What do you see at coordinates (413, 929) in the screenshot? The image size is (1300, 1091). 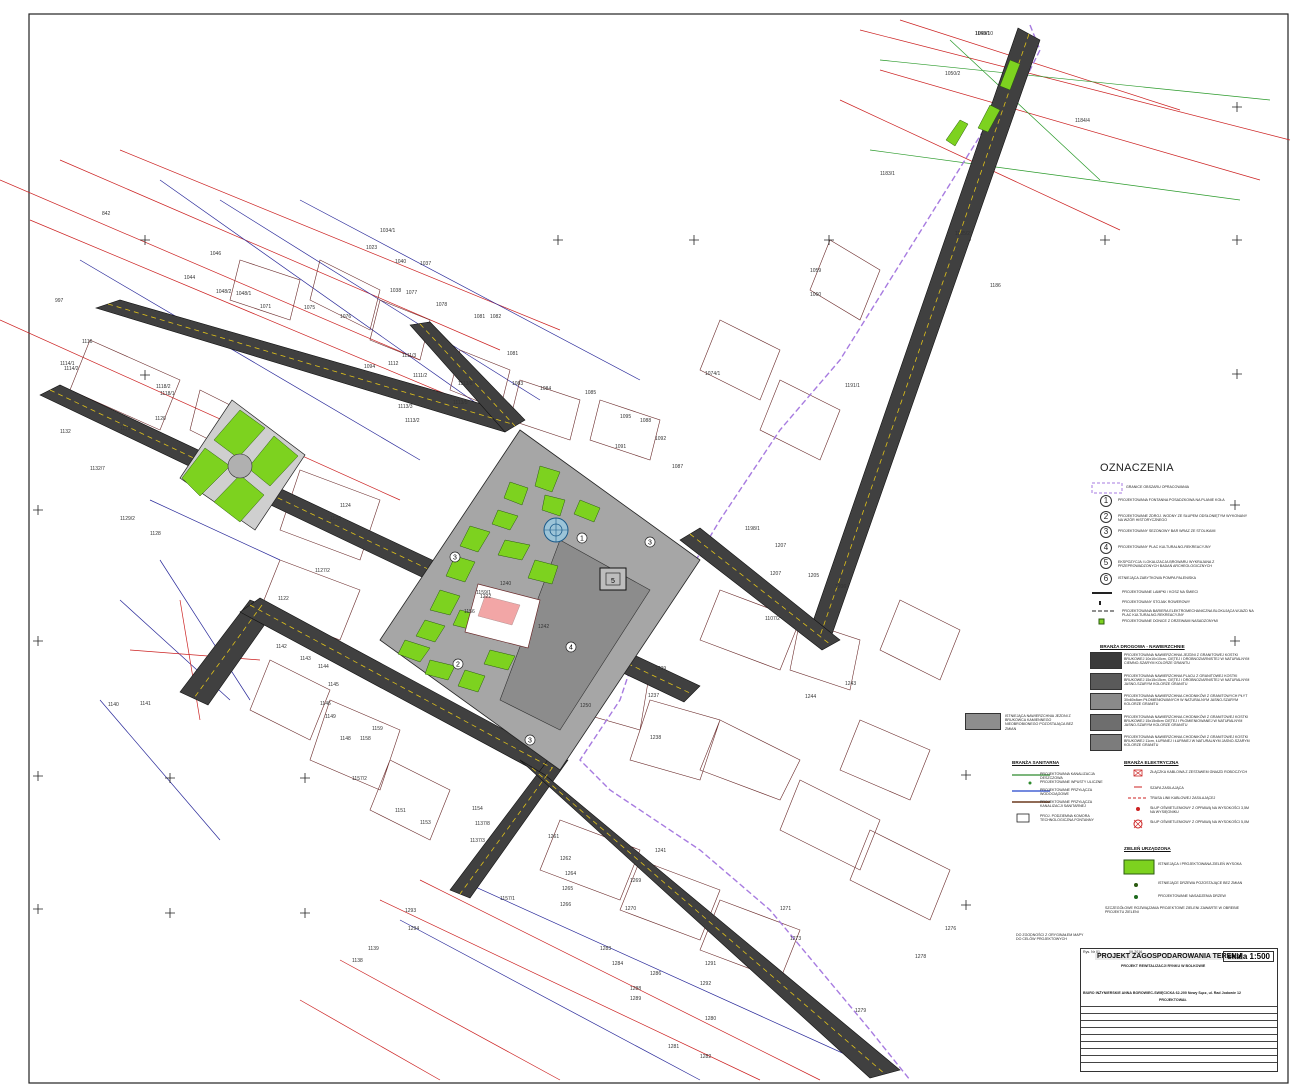 I see `parcel-number: 1294` at bounding box center [413, 929].